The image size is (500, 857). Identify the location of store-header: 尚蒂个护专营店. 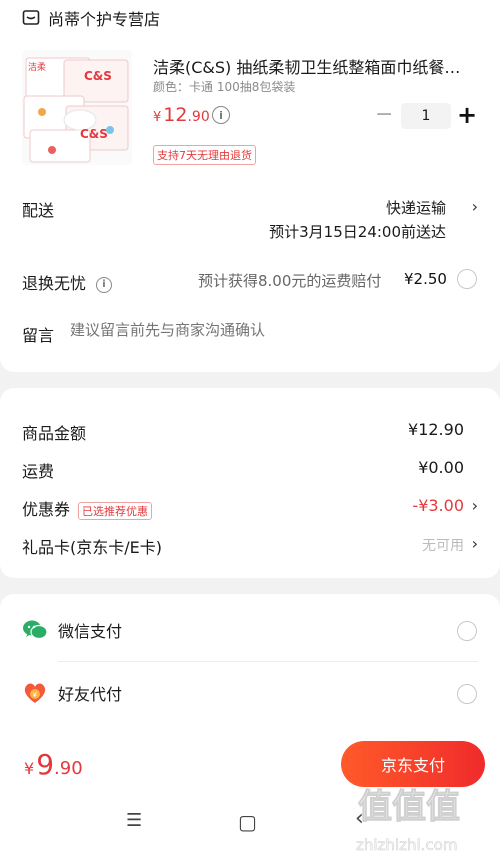
(91, 18).